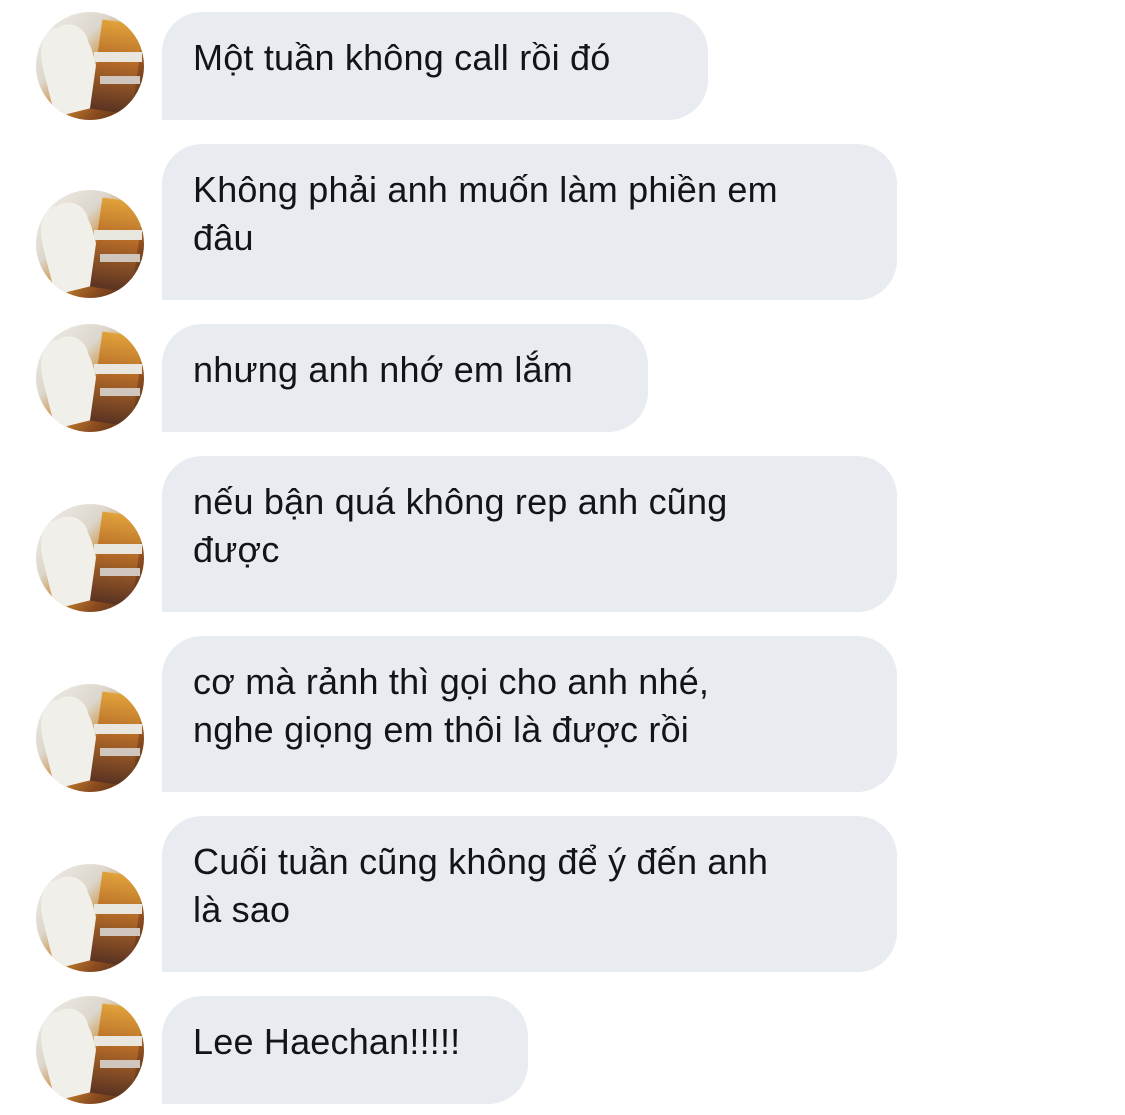  I want to click on message-row: Không phải anh muốn làm phiền em đâu, so click(562, 222).